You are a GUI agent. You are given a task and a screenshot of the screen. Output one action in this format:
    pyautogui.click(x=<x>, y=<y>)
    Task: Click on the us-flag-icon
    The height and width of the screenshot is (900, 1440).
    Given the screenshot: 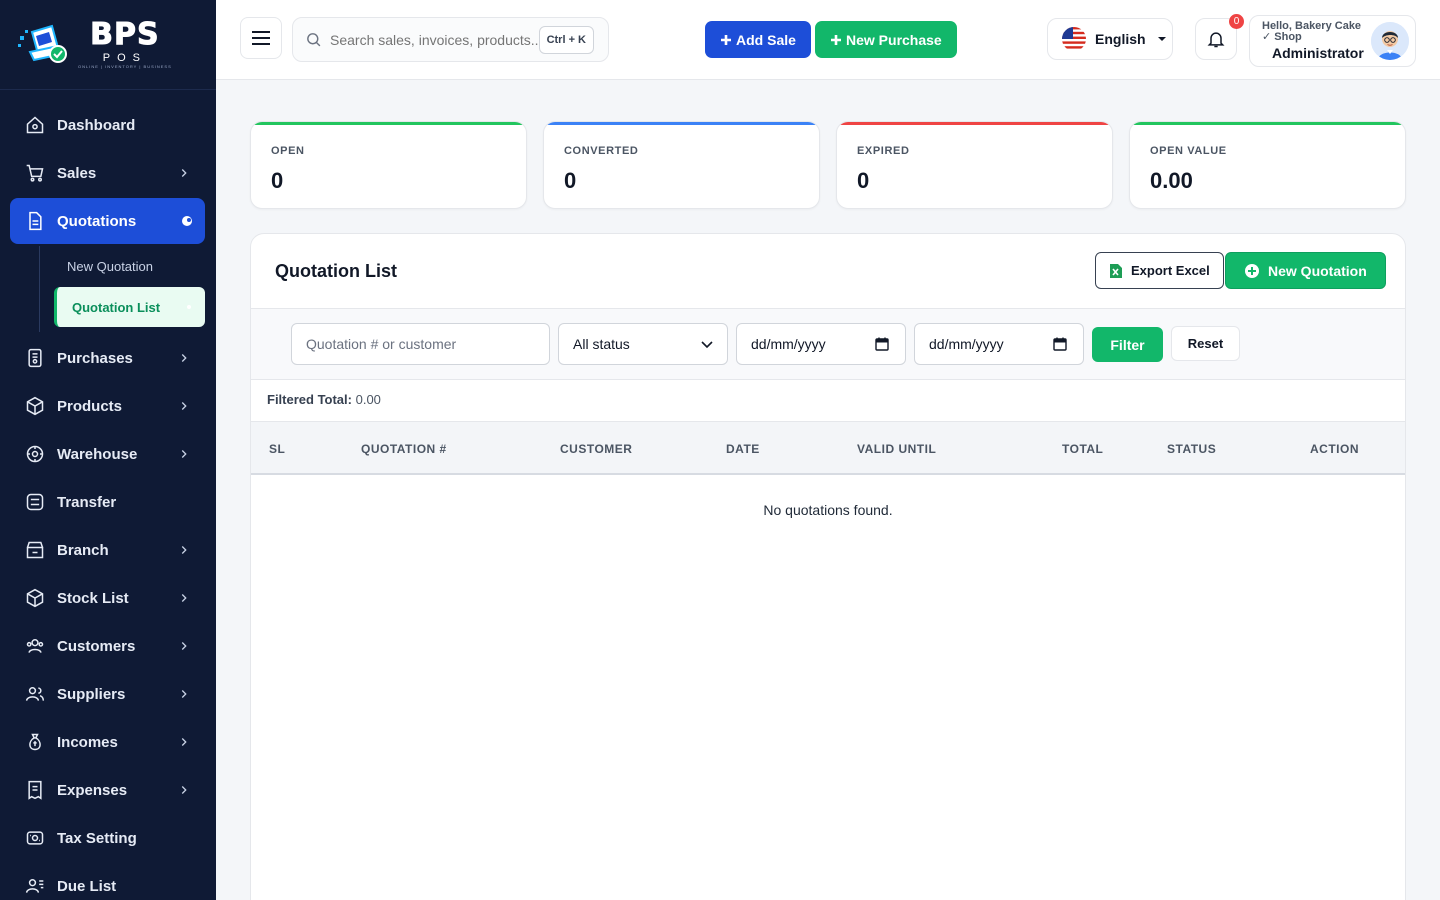 What is the action you would take?
    pyautogui.click(x=1074, y=39)
    